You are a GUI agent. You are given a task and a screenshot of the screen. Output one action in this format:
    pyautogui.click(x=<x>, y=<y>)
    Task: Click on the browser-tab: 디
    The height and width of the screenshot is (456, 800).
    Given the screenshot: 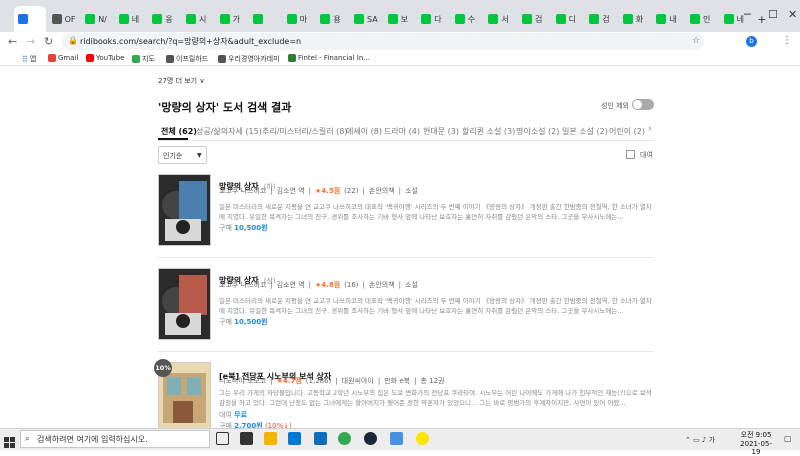 What is the action you would take?
    pyautogui.click(x=568, y=19)
    